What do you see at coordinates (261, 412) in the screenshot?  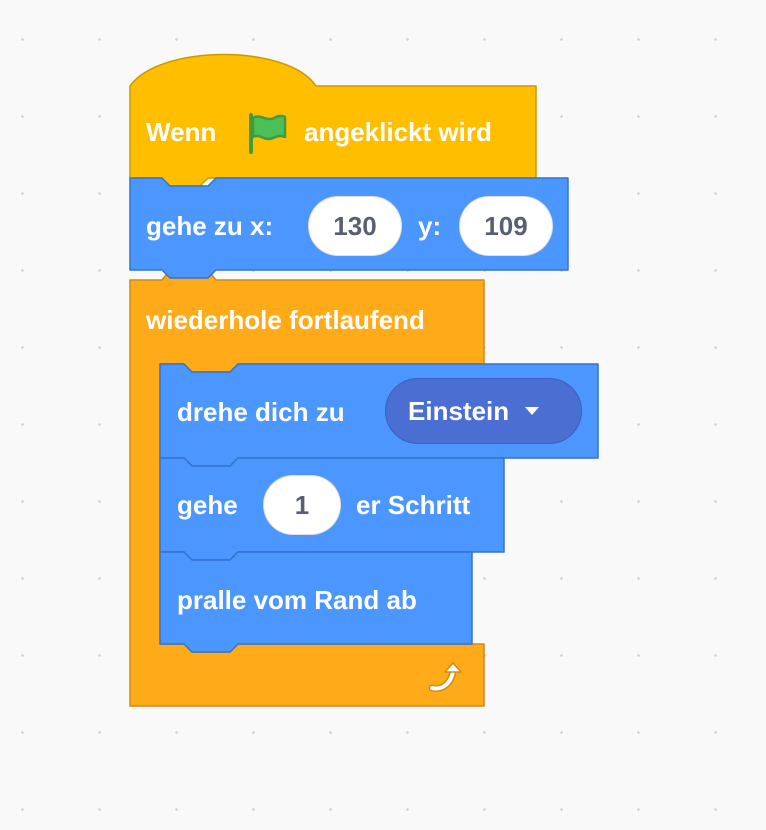 I see `point-towards-label: drehe dich zu` at bounding box center [261, 412].